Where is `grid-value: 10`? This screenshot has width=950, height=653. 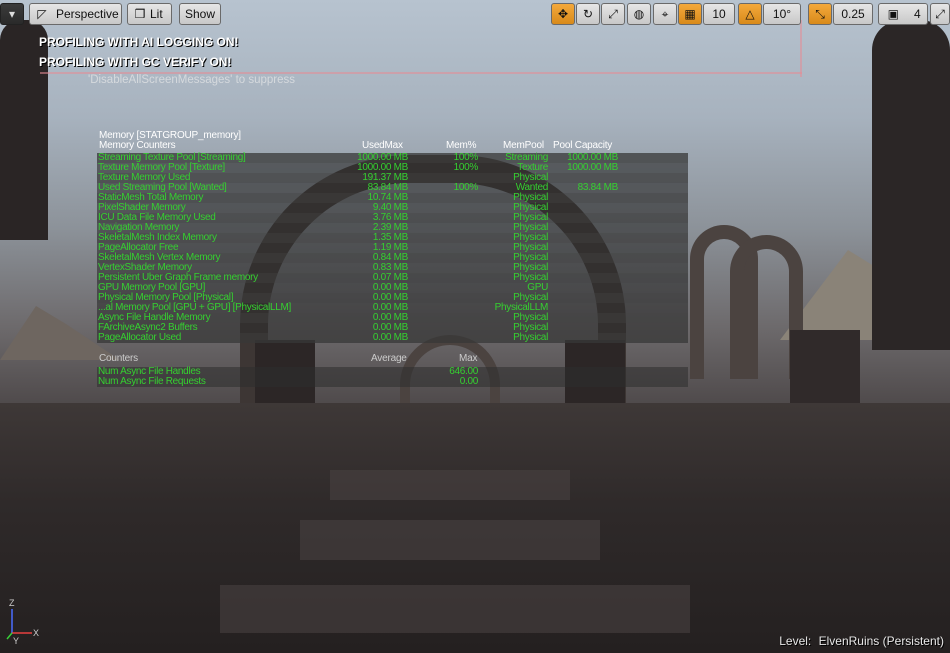
grid-value: 10 is located at coordinates (719, 14).